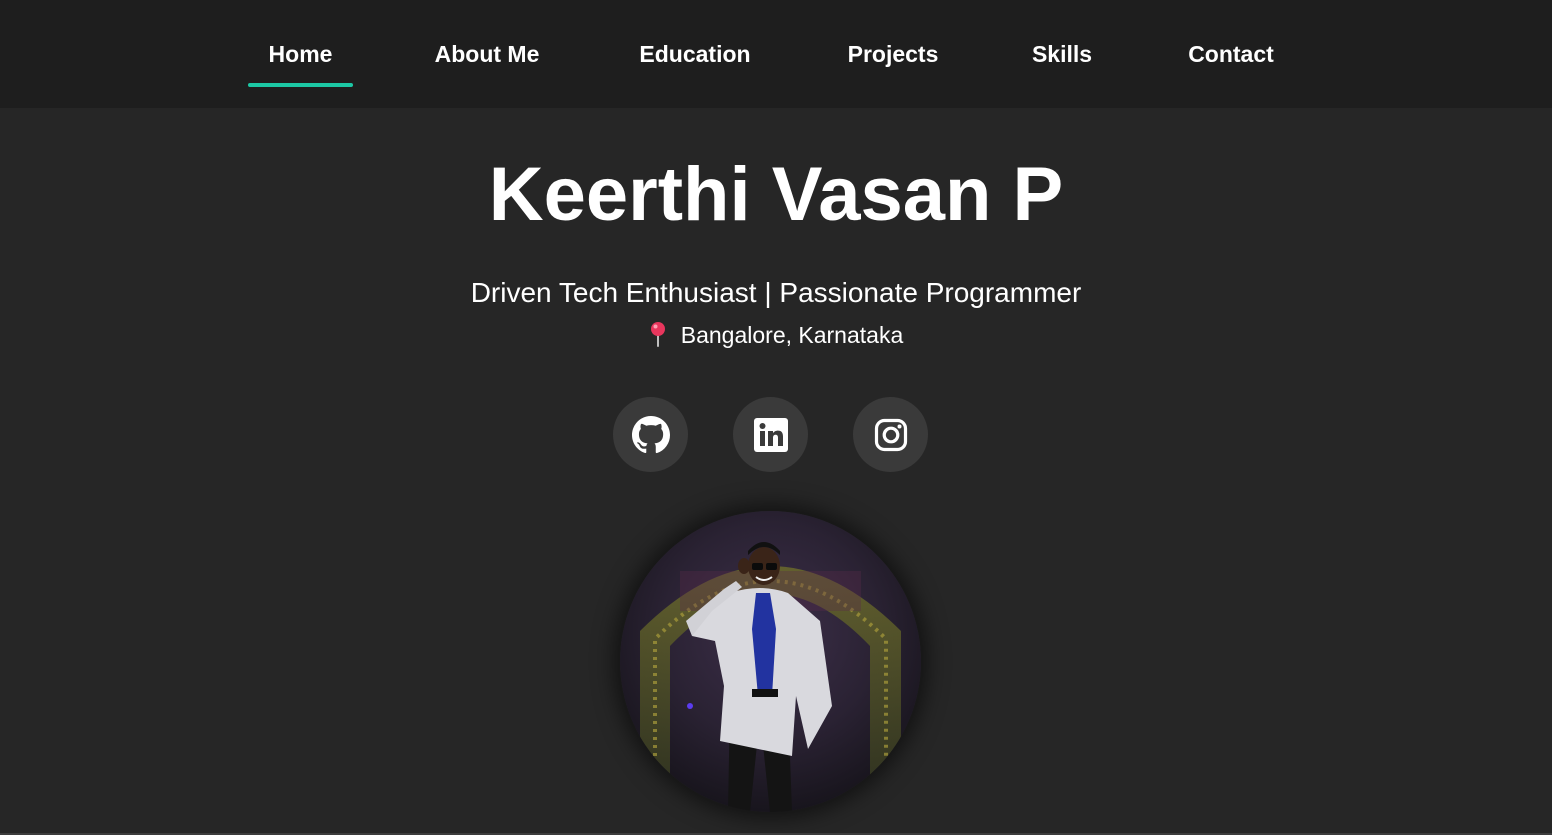 The height and width of the screenshot is (835, 1552). I want to click on nav-skills: Skills, so click(1062, 54).